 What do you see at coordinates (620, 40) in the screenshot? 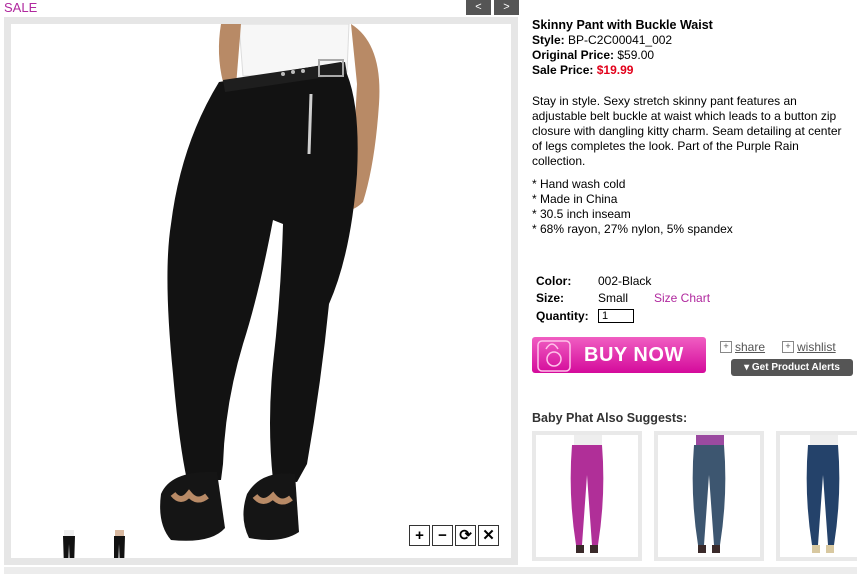
I see `style-value: BP-C2C00041_002` at bounding box center [620, 40].